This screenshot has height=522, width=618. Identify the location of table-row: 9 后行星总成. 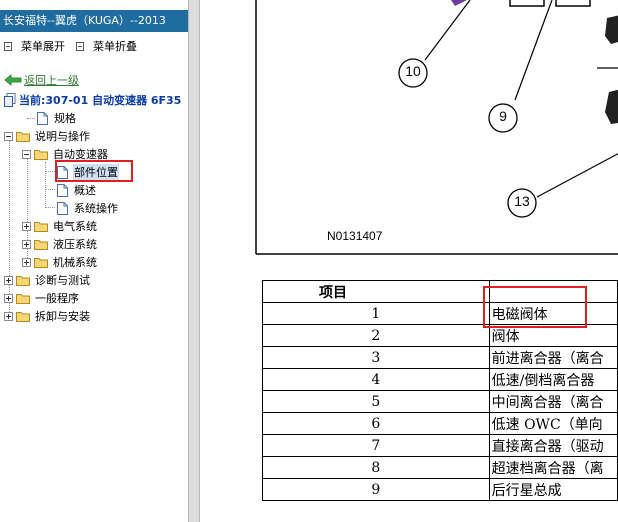
(440, 489).